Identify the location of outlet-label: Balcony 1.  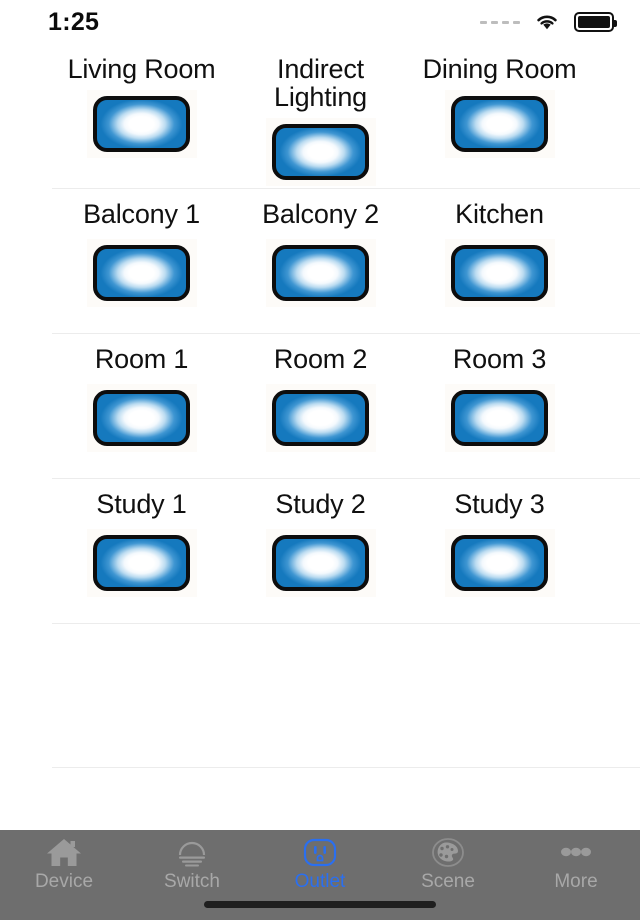
(141, 214).